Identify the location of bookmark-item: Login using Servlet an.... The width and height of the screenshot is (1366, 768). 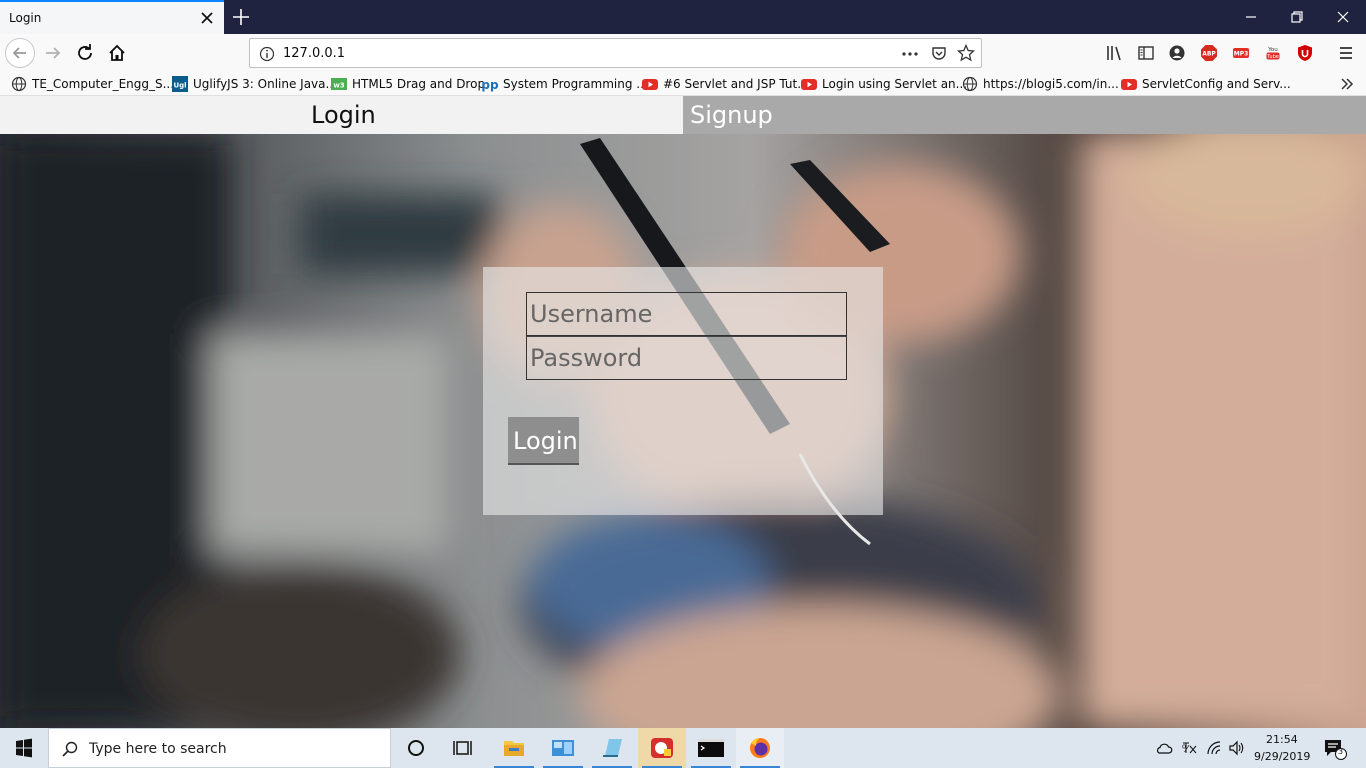
(884, 84).